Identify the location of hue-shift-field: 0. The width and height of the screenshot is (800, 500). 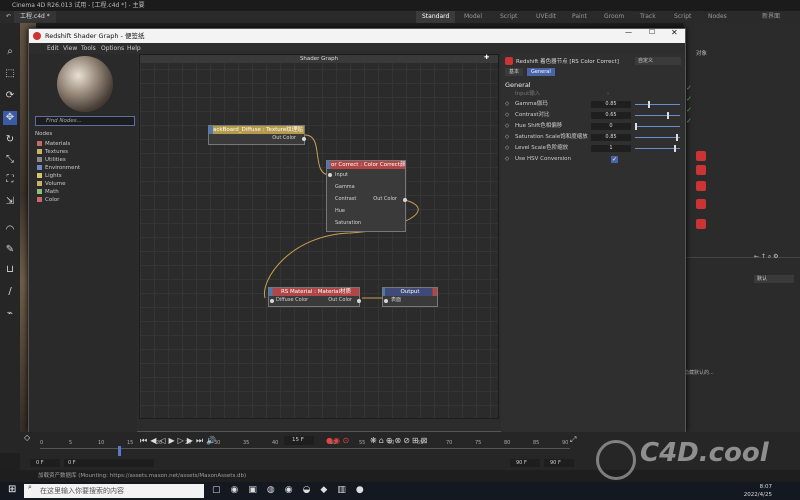
(611, 126).